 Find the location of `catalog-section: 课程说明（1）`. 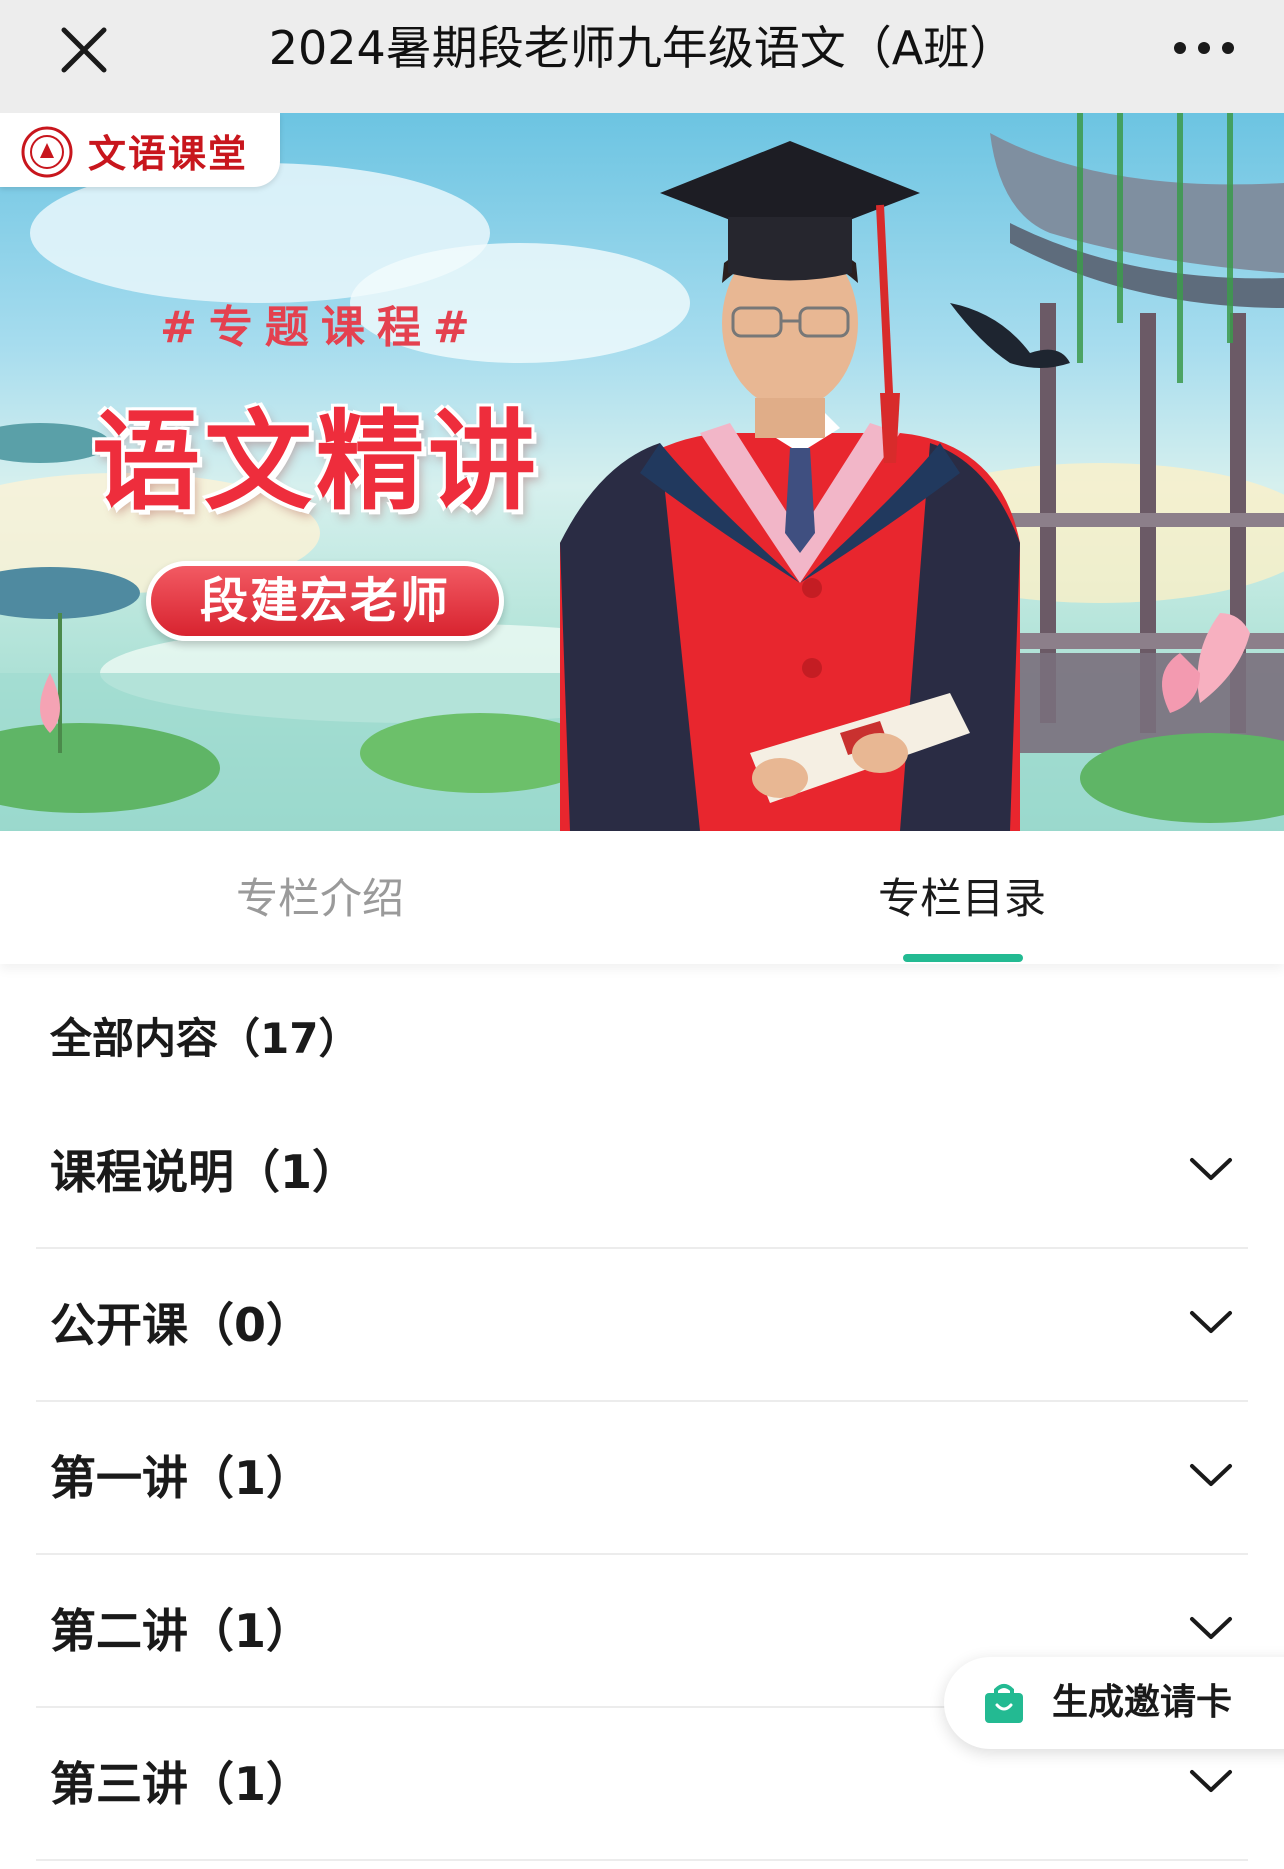

catalog-section: 课程说明（1） is located at coordinates (642, 1172).